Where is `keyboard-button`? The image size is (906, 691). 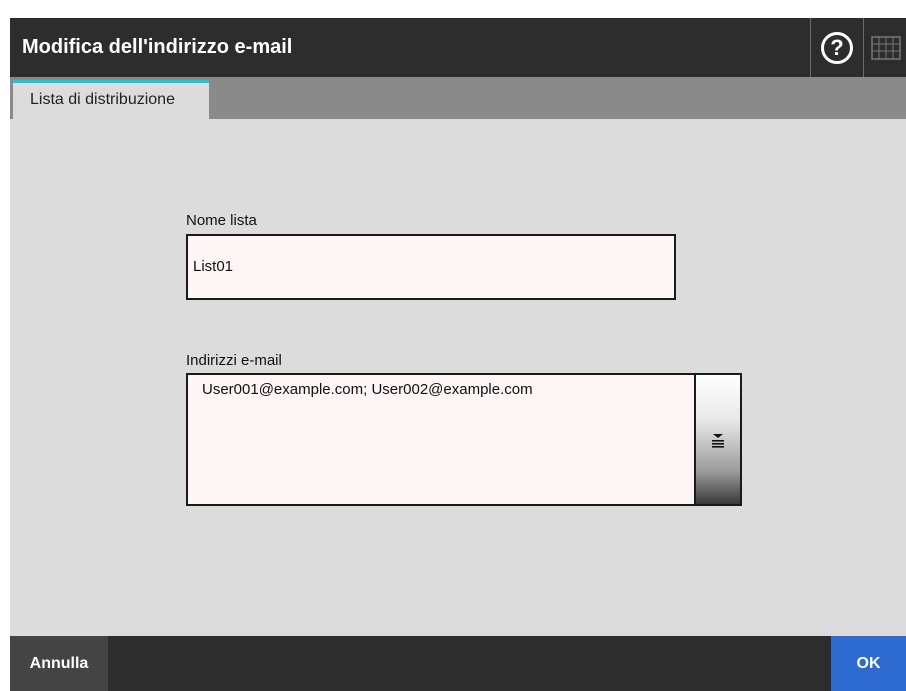 keyboard-button is located at coordinates (885, 47).